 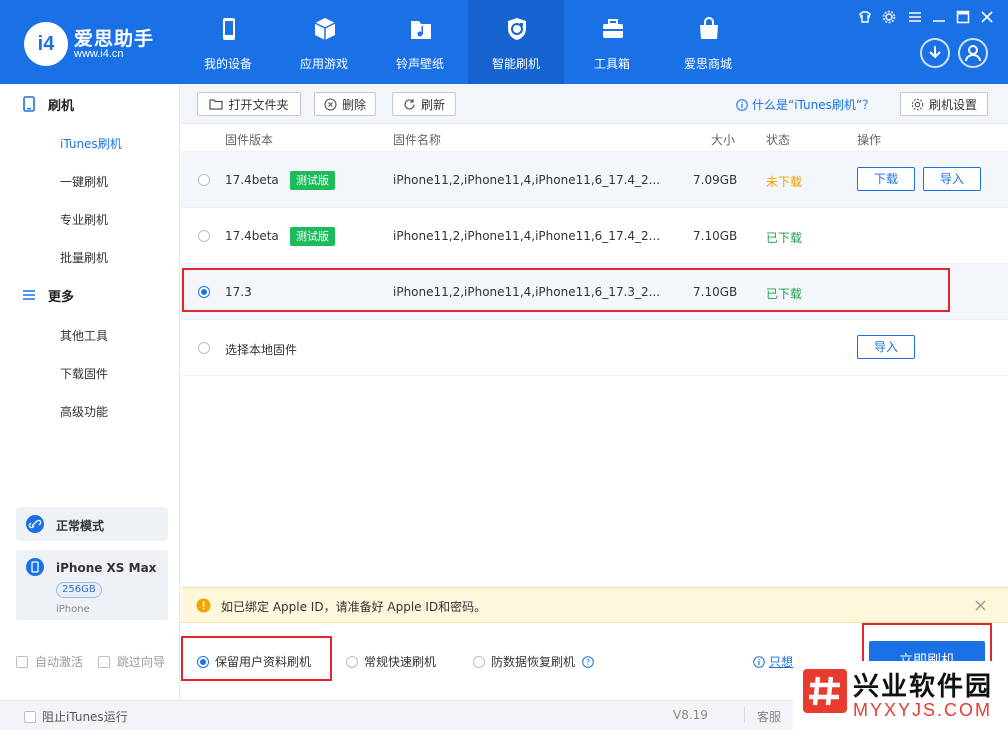 I want to click on watermark-title: 兴业软件园, so click(x=923, y=687).